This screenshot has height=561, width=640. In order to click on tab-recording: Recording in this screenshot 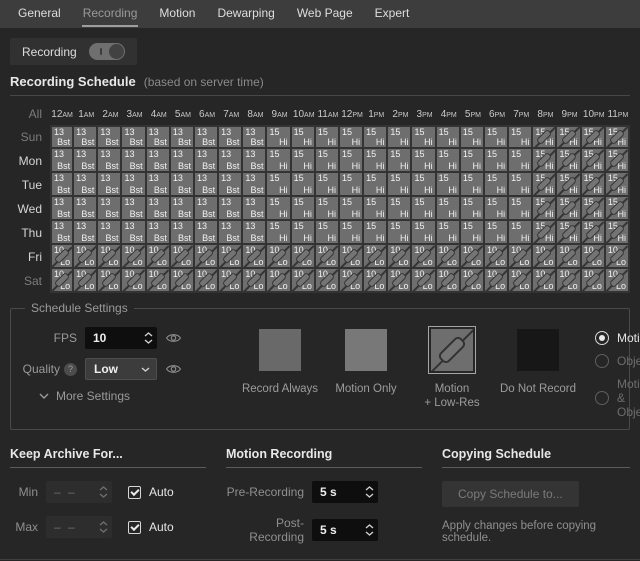, I will do `click(110, 14)`.